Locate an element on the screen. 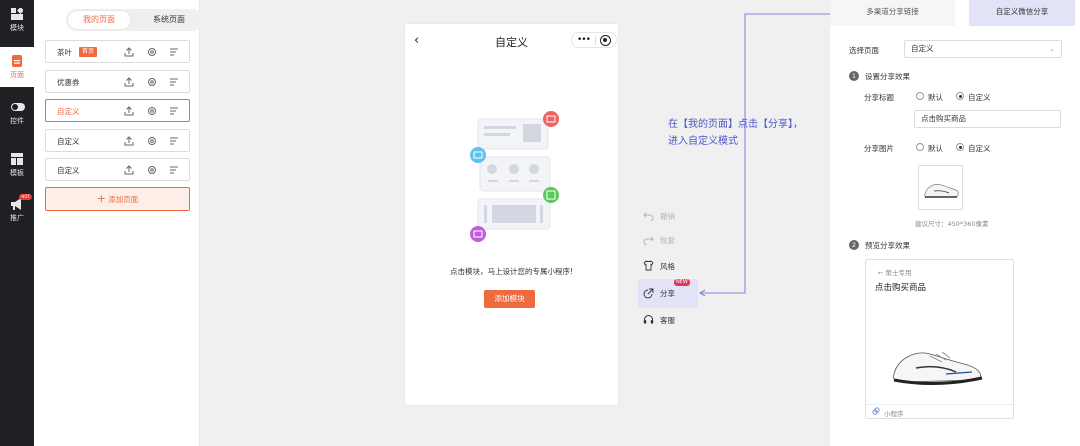  rail-label: 页面 is located at coordinates (17, 74).